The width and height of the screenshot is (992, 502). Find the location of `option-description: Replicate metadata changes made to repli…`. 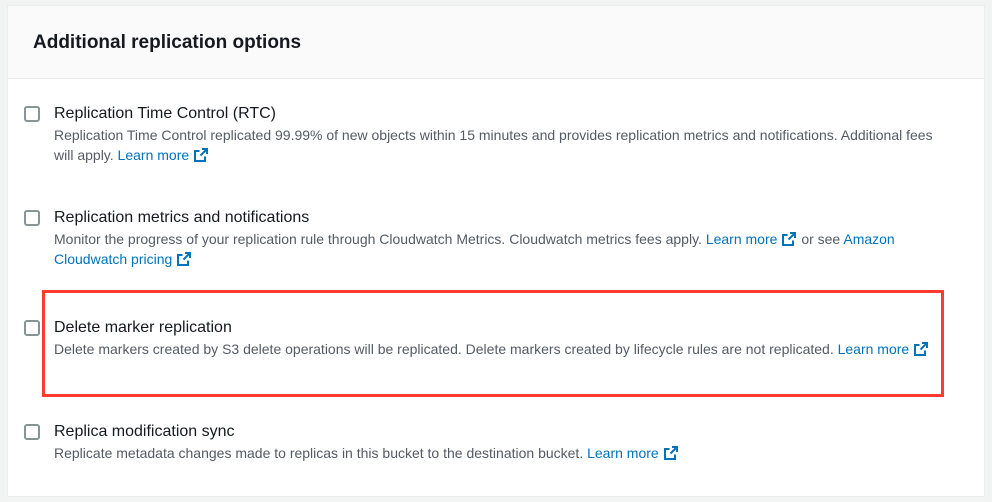

option-description: Replicate metadata changes made to repli… is located at coordinates (499, 453).